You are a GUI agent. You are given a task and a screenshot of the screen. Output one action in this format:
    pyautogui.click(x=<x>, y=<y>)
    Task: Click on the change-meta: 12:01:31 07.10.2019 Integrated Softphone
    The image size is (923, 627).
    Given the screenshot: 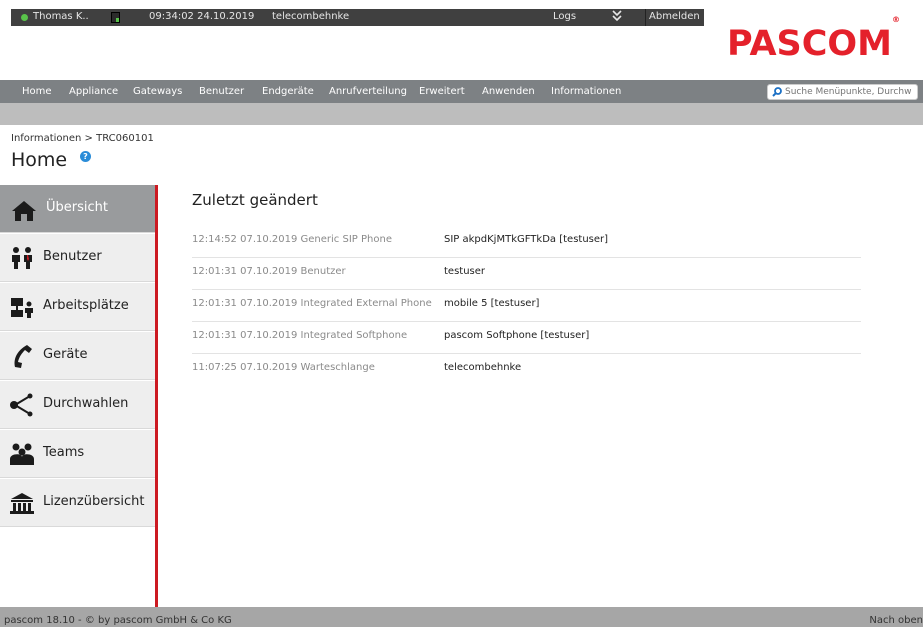 What is the action you would take?
    pyautogui.click(x=300, y=335)
    